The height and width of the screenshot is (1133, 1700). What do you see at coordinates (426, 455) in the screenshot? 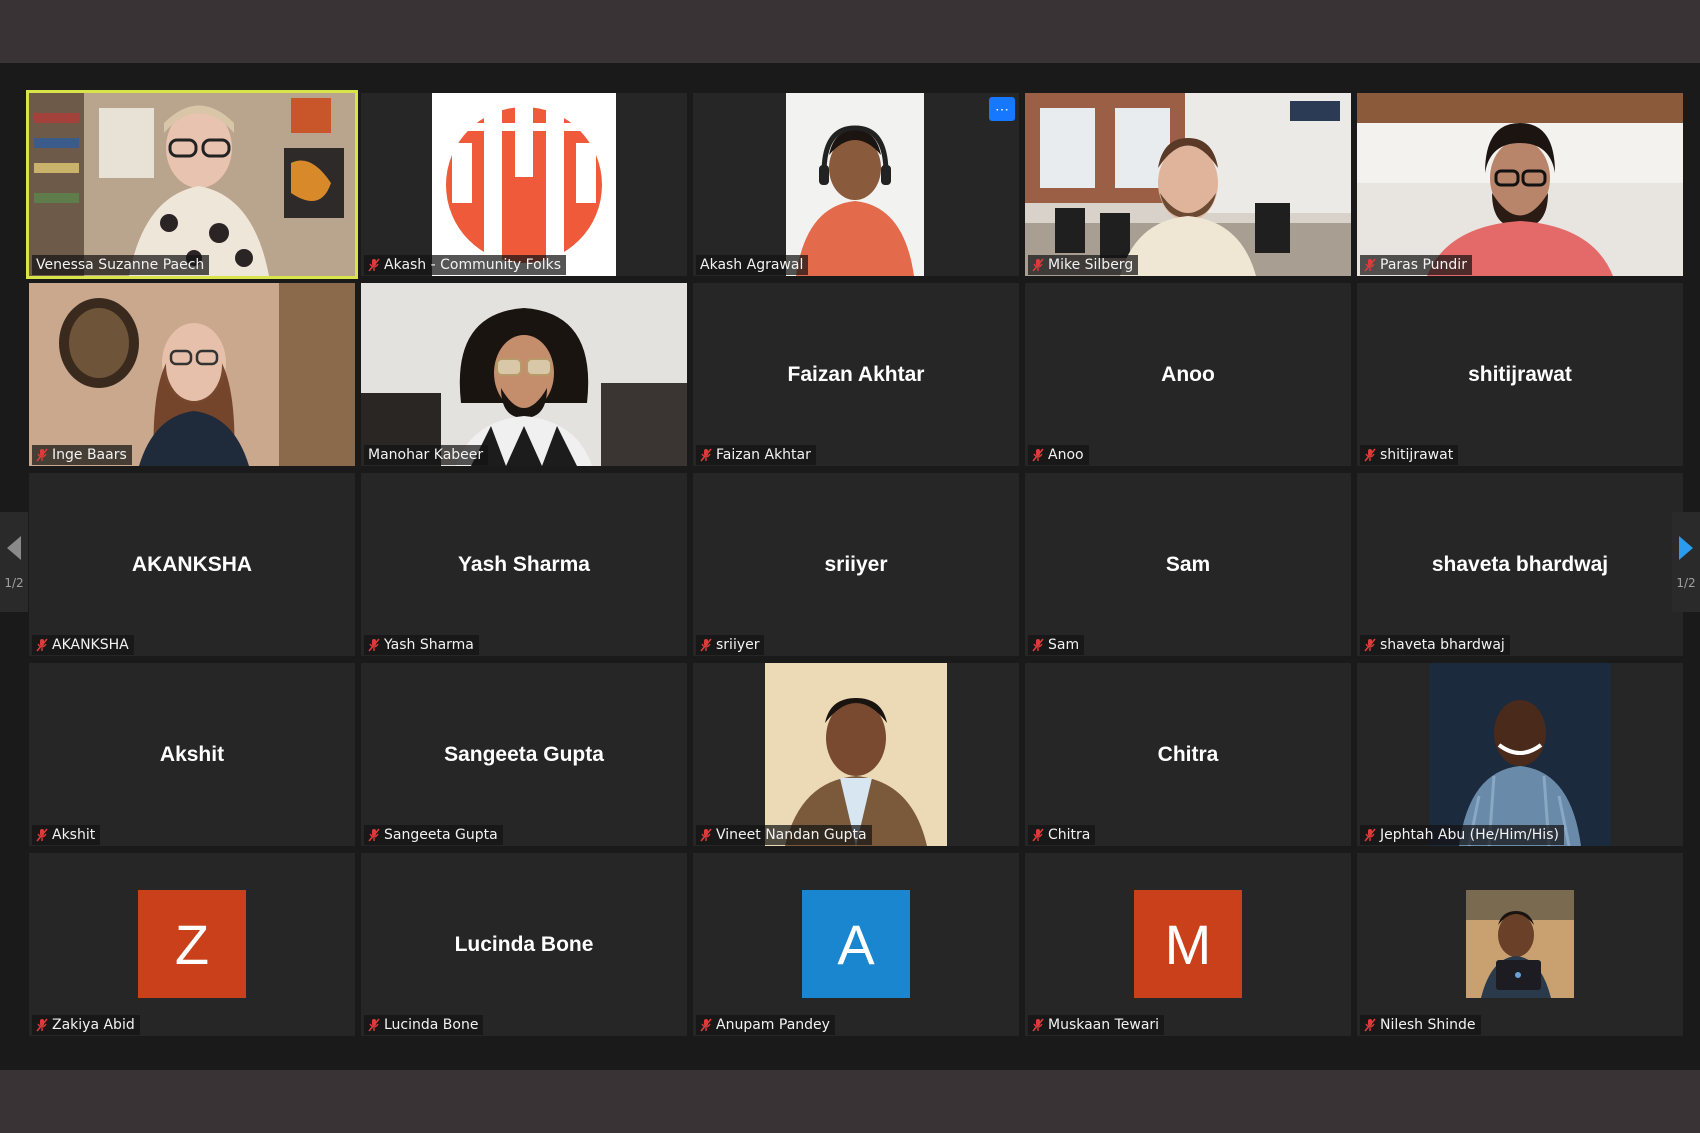
I see `participant-nameplate: Manohar Kabeer` at bounding box center [426, 455].